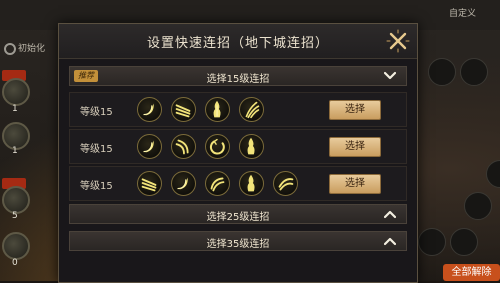  Describe the element at coordinates (471, 272) in the screenshot. I see `reset-all-button: 全部解除` at that location.